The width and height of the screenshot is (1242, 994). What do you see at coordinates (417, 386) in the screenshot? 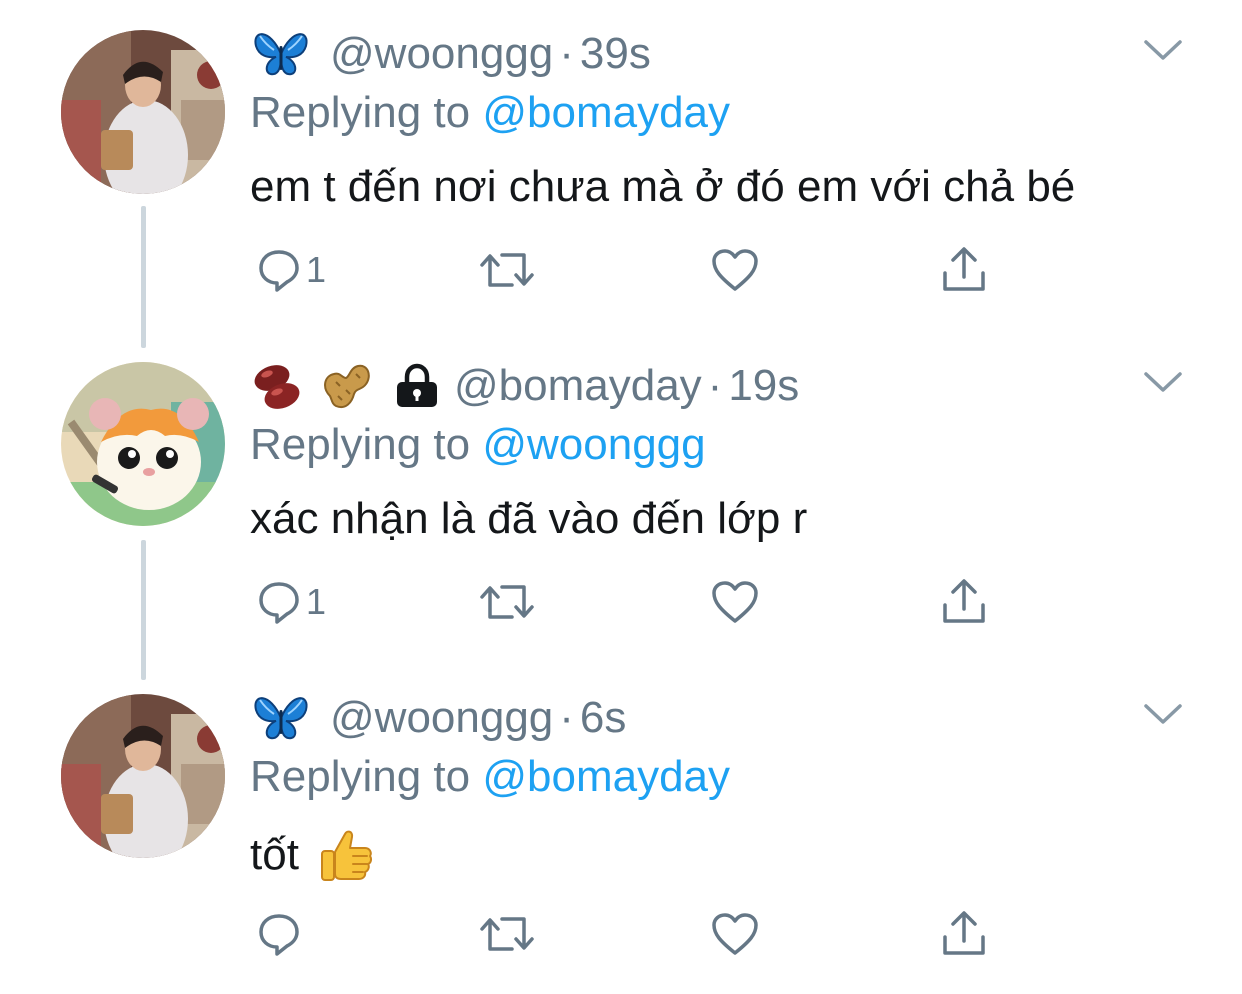
I see `lock-icon` at bounding box center [417, 386].